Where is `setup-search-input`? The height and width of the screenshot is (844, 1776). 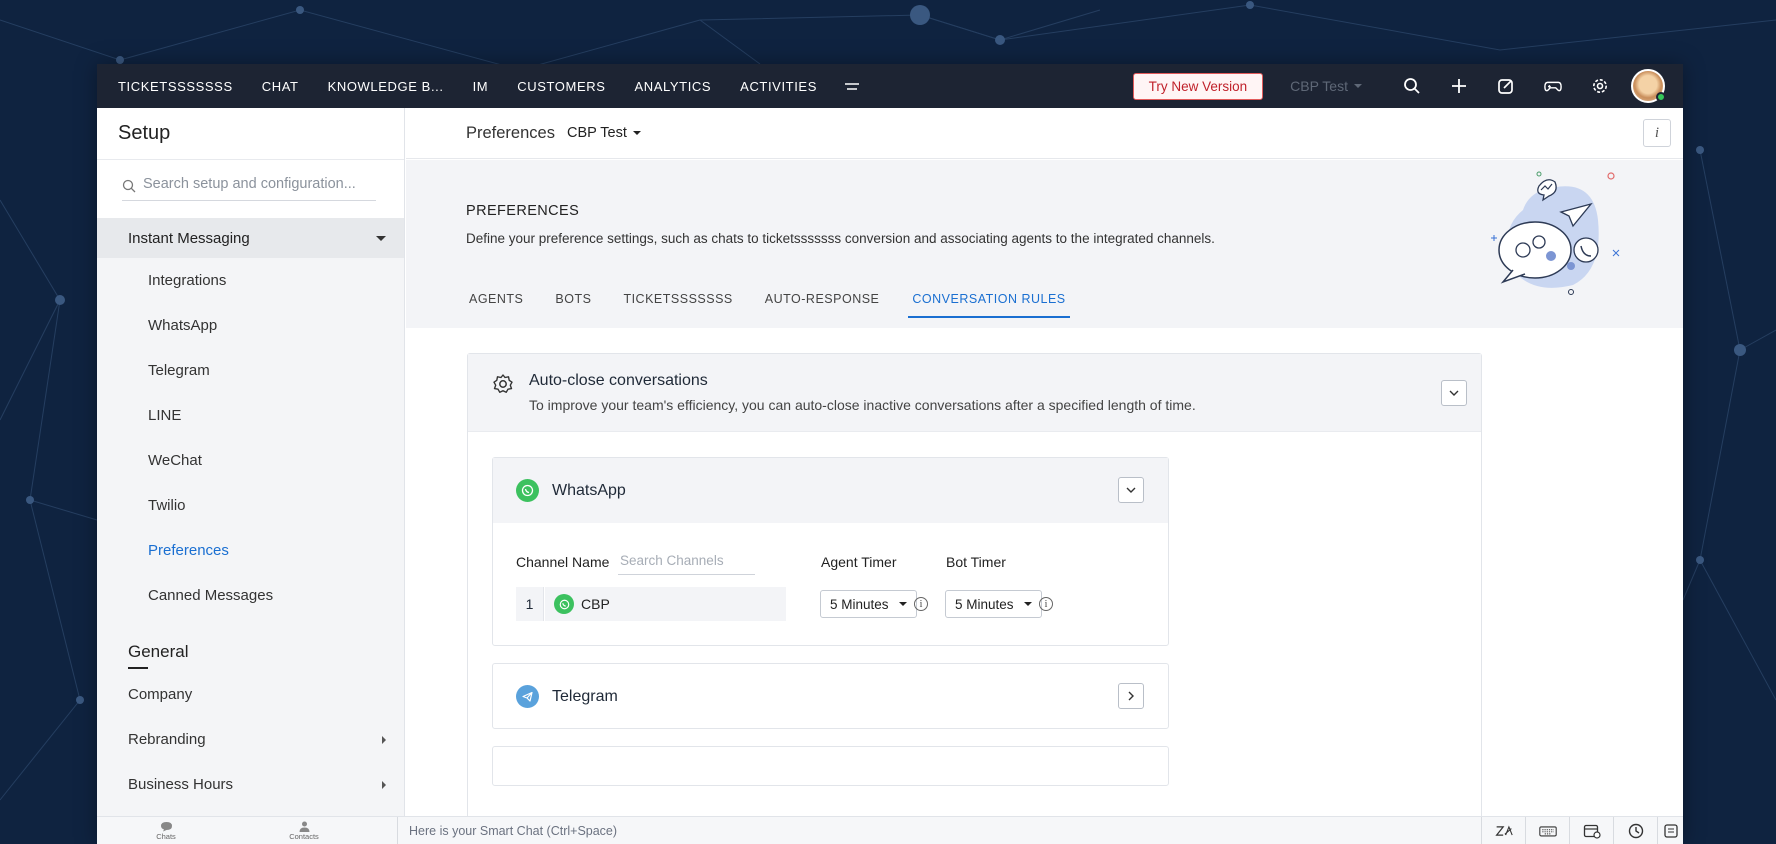 setup-search-input is located at coordinates (249, 187).